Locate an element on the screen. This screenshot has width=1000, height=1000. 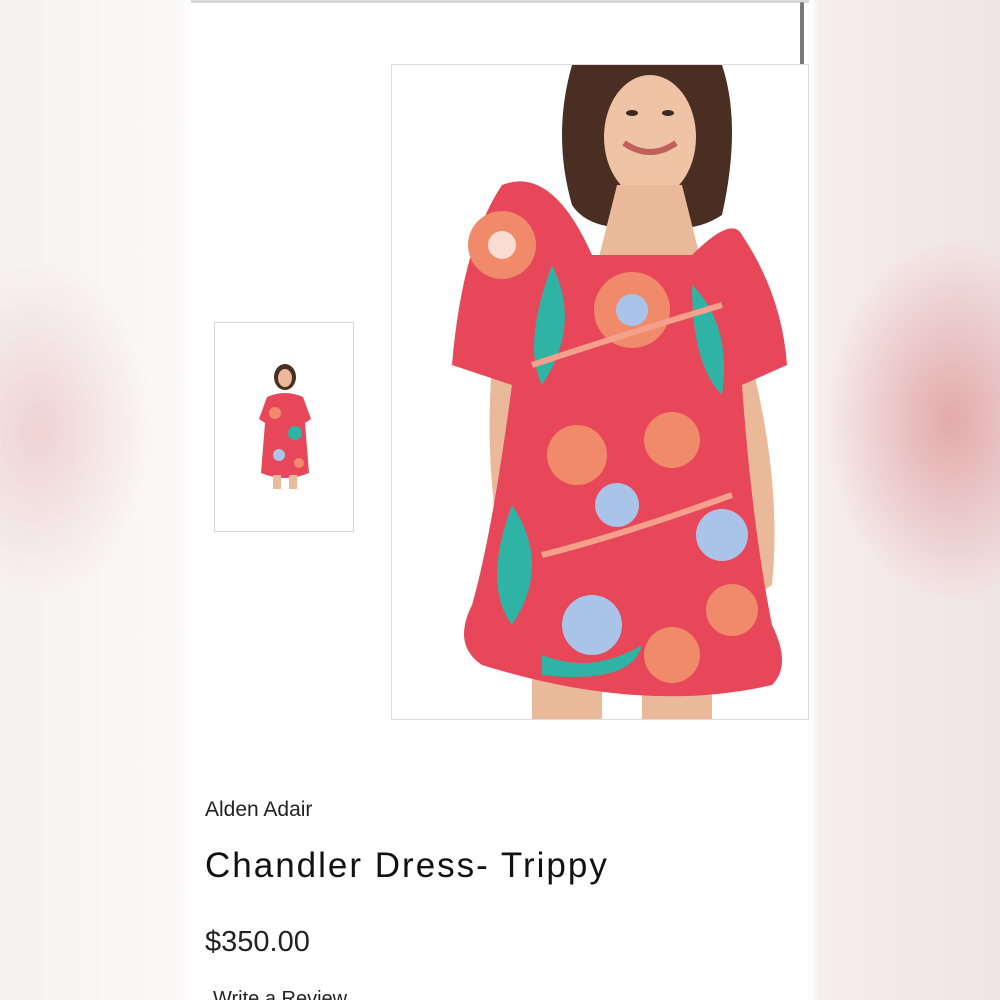
product-brand: Alden Adair is located at coordinates (258, 810).